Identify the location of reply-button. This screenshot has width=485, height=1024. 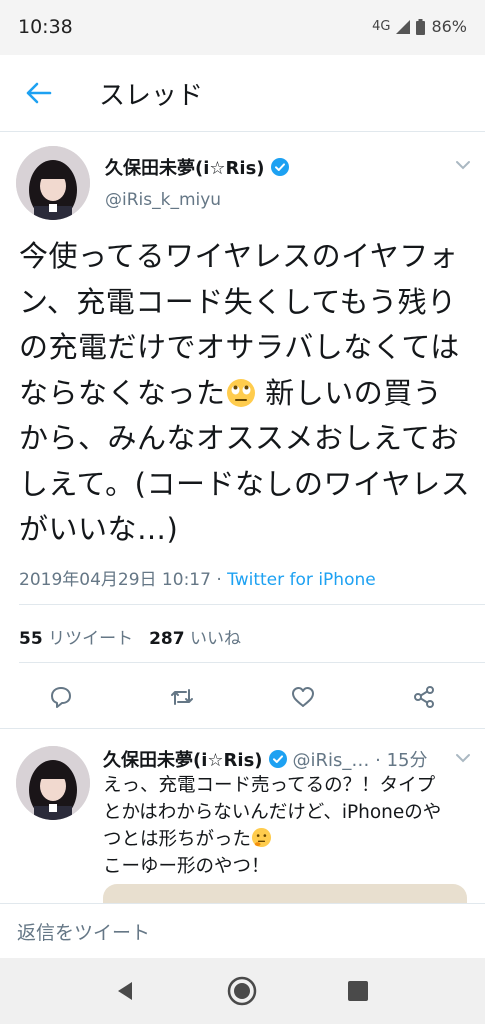
(61, 697).